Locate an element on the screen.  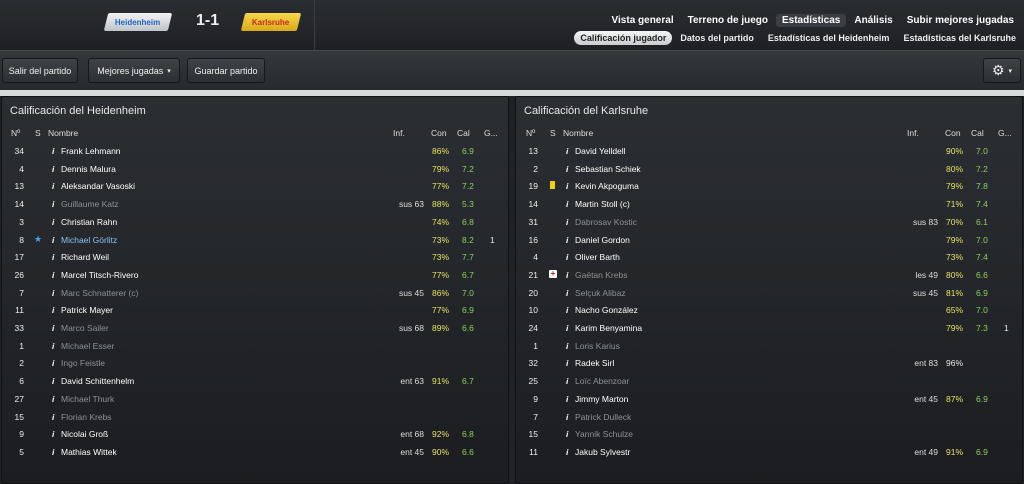
table-row: 6 i David Schittenhelm ent 63 91% 6.7 is located at coordinates (255, 381).